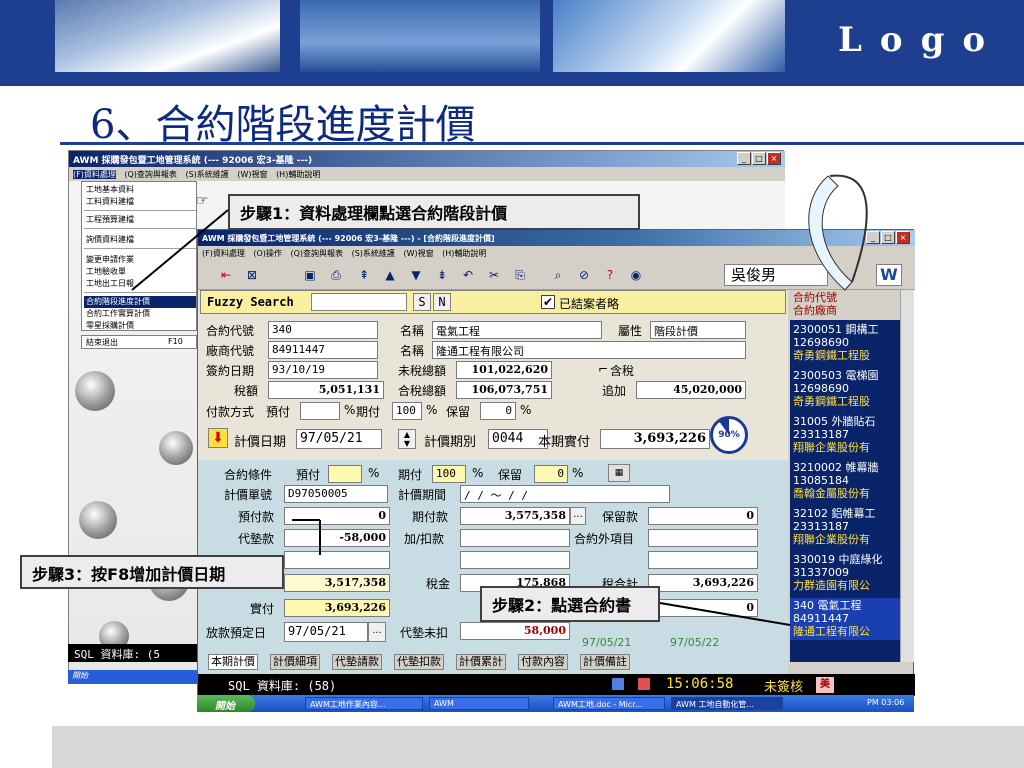 Image resolution: width=1024 pixels, height=768 pixels. I want to click on callout1-pointer-line, so click(180, 250).